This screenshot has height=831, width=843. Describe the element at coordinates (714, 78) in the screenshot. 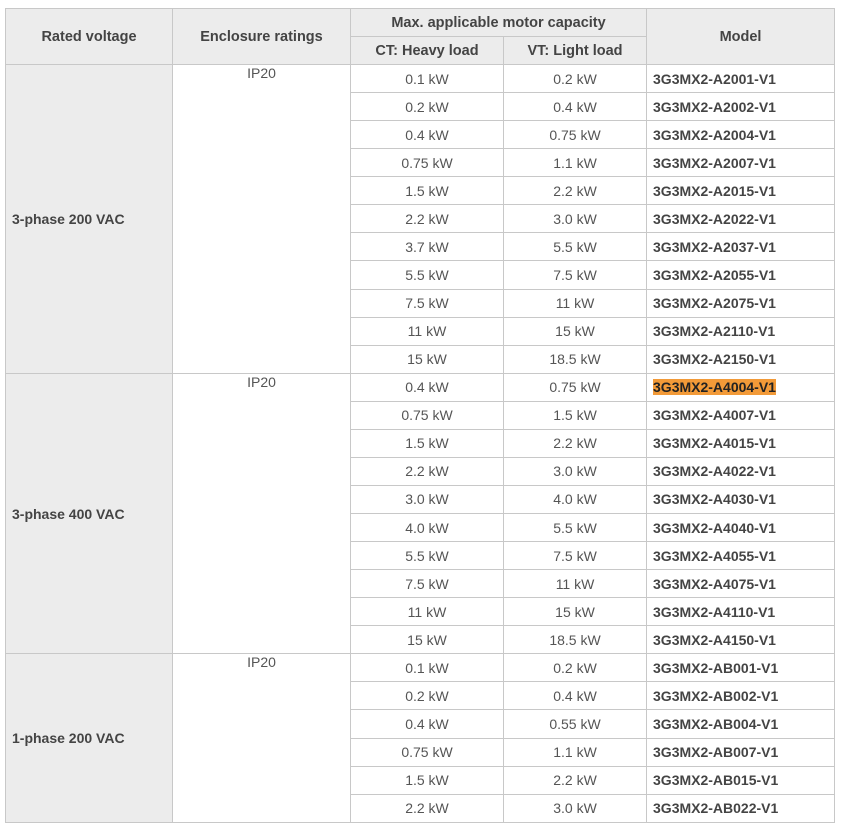

I see `model-code: 3G3MX2-A2001-V1` at that location.